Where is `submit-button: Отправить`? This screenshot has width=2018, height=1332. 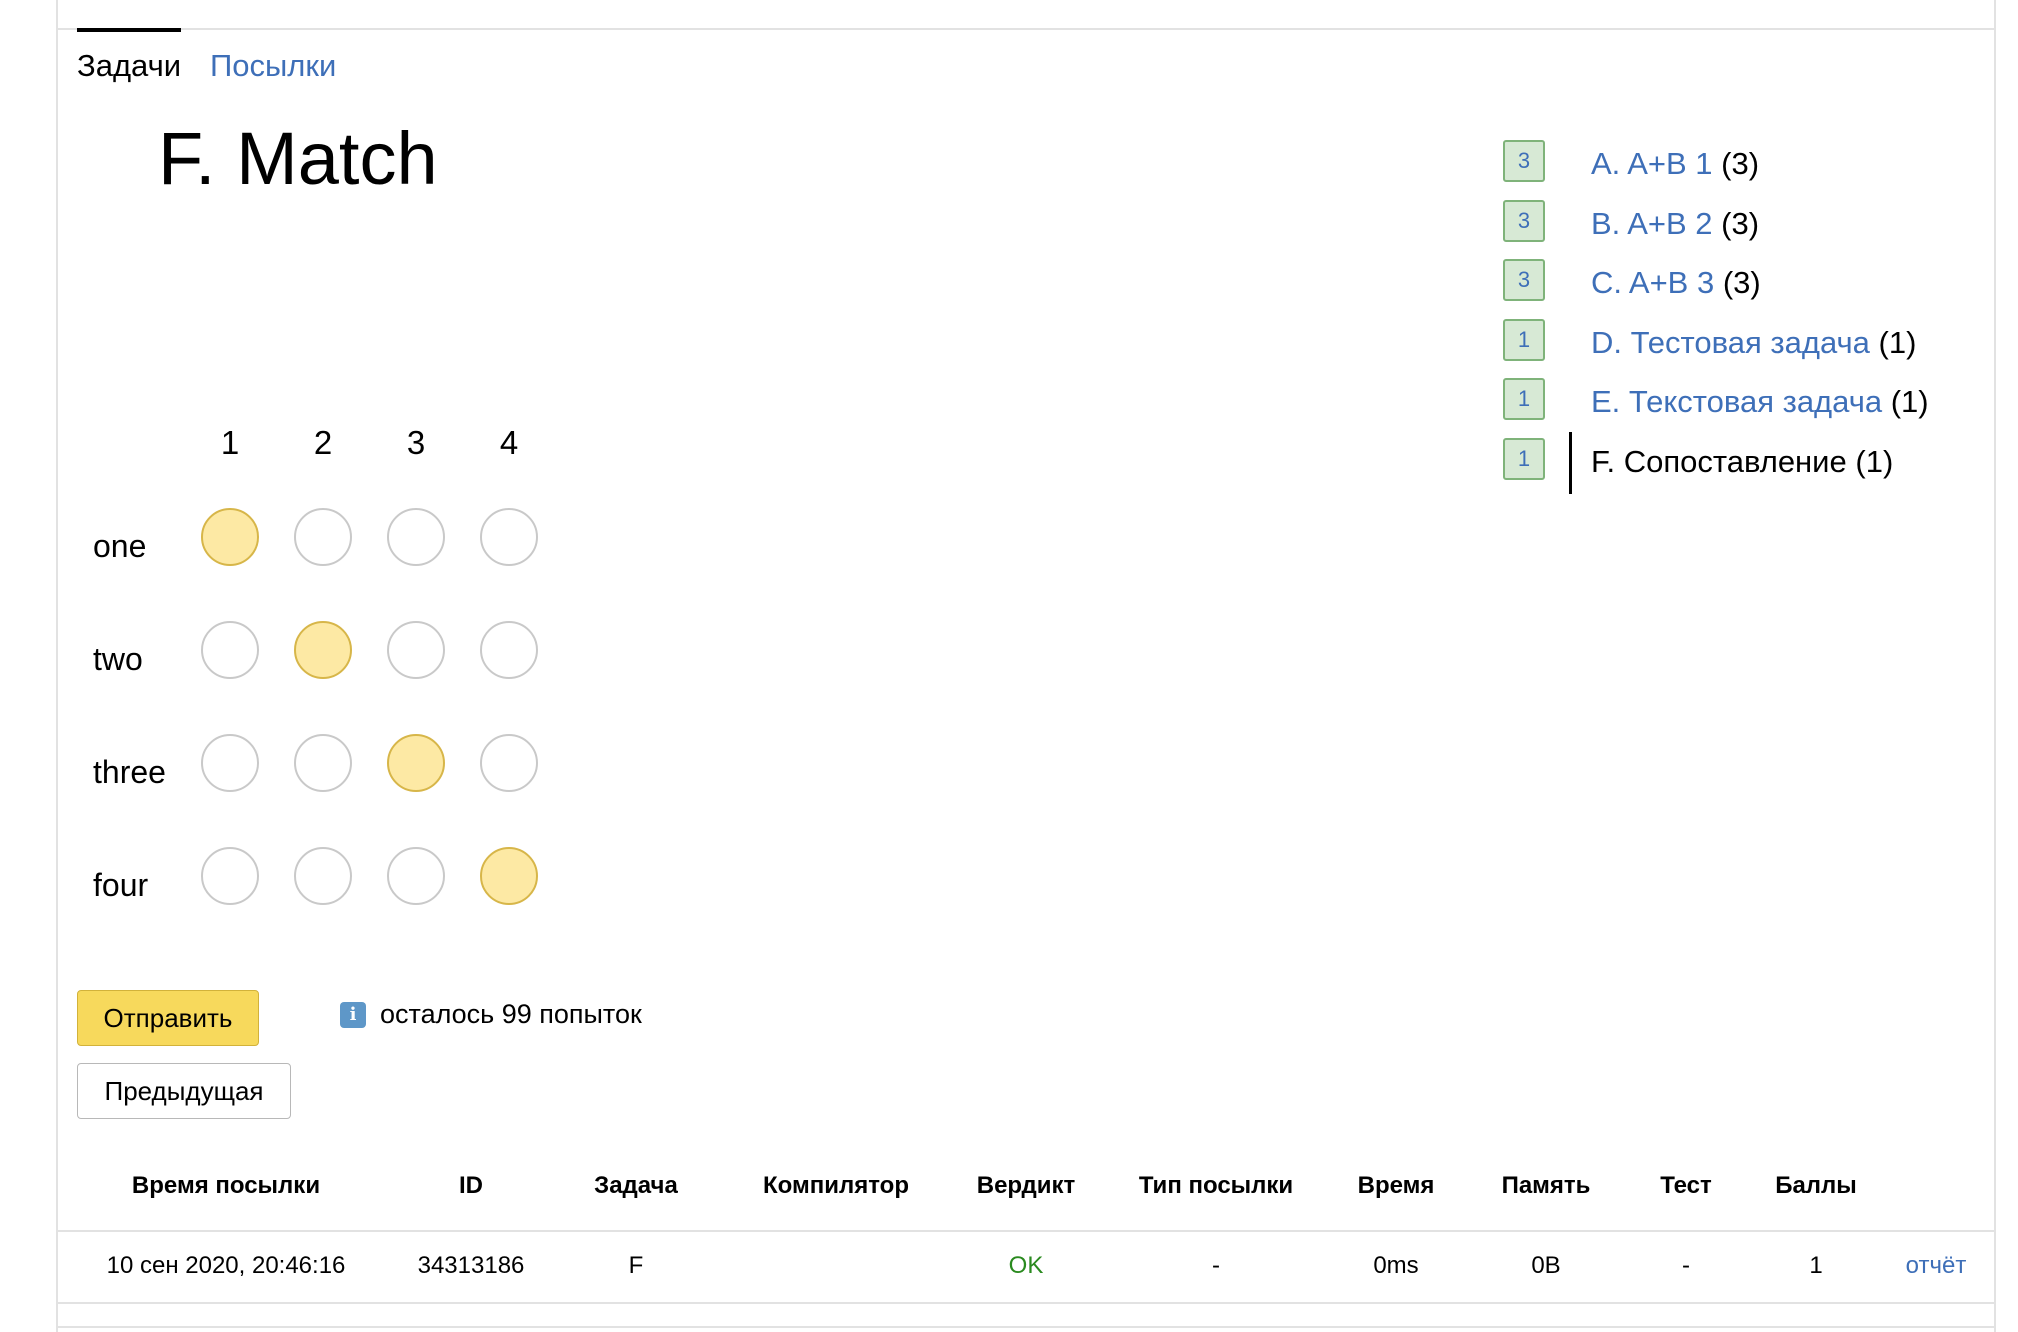
submit-button: Отправить is located at coordinates (168, 1018).